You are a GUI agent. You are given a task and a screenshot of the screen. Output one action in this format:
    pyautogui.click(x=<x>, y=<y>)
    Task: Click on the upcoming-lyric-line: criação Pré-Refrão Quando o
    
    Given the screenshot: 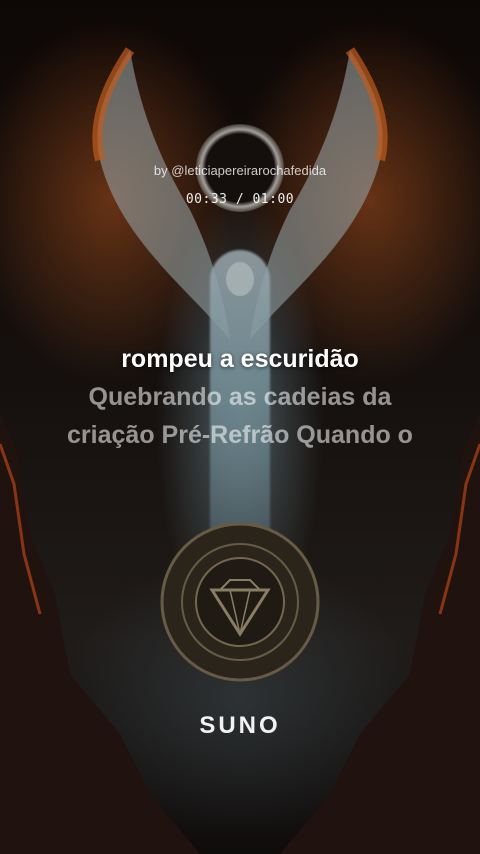 What is the action you would take?
    pyautogui.click(x=240, y=435)
    